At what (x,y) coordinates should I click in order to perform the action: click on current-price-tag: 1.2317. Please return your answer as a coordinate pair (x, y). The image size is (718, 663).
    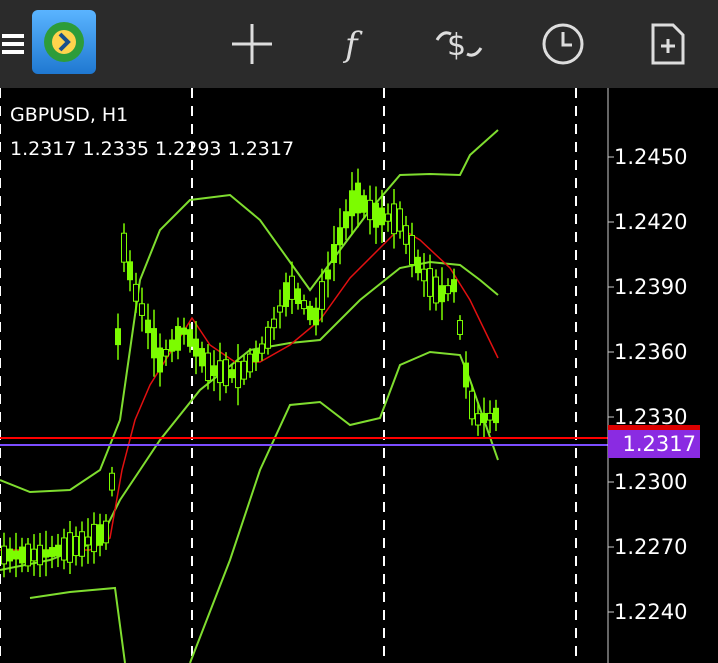
    Looking at the image, I should click on (654, 444).